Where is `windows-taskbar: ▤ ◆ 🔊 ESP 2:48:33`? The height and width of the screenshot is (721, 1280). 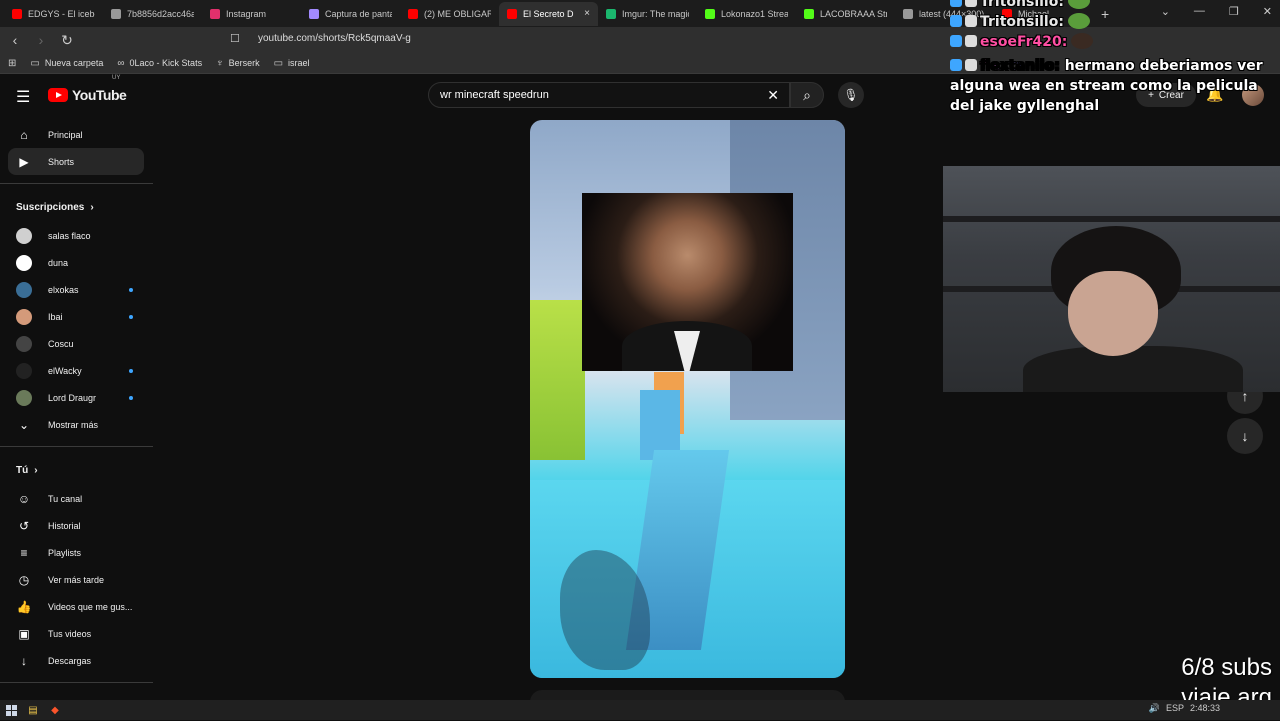 windows-taskbar: ▤ ◆ 🔊 ESP 2:48:33 is located at coordinates (640, 710).